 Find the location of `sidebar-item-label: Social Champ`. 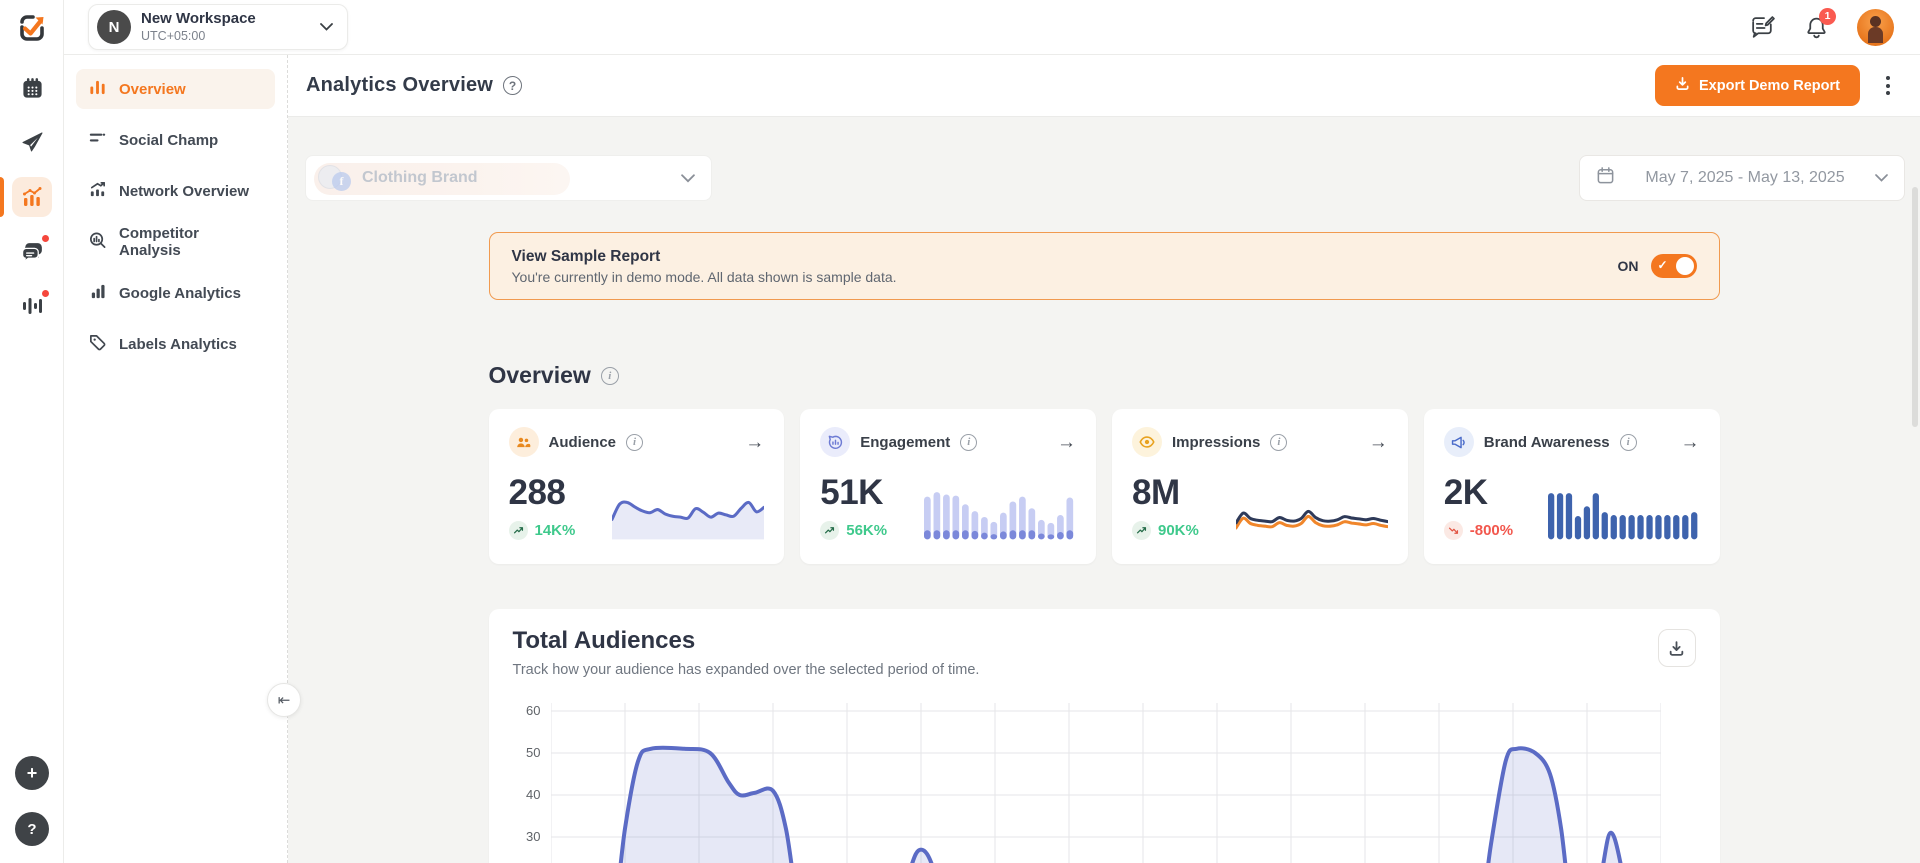

sidebar-item-label: Social Champ is located at coordinates (169, 140).